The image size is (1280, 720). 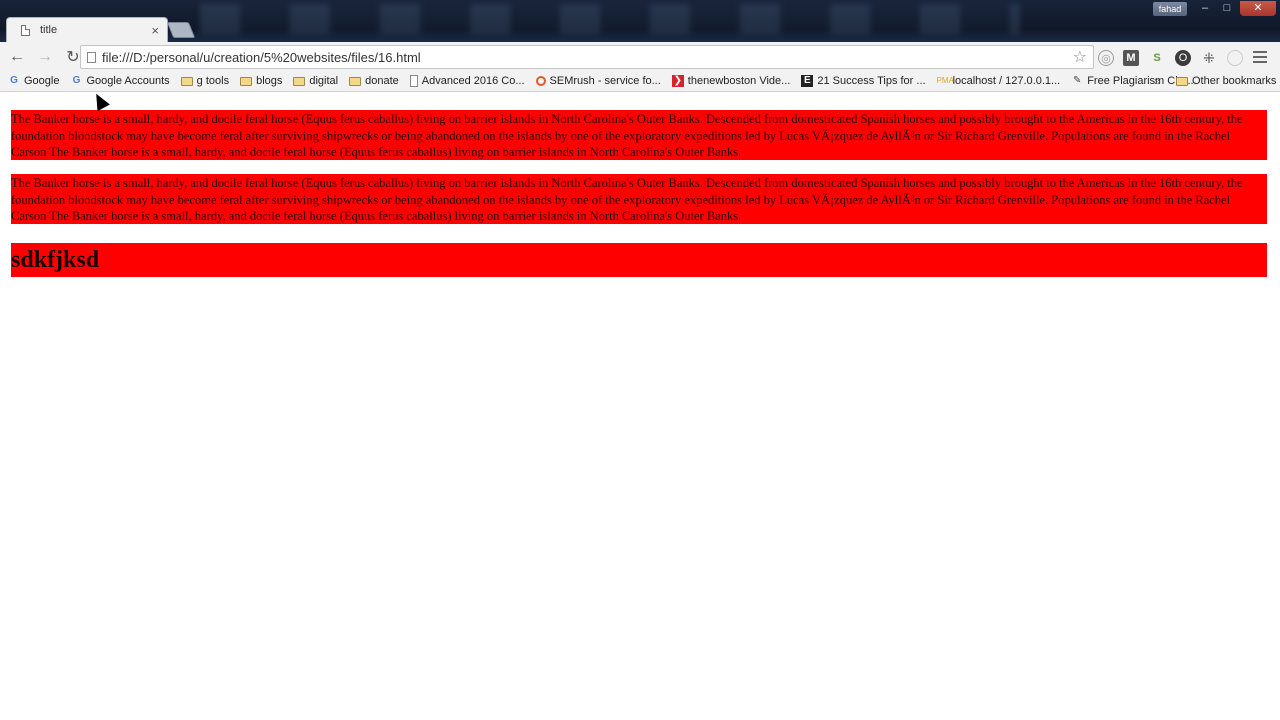 I want to click on bookmark-folder-g-tools: g tools, so click(x=205, y=81).